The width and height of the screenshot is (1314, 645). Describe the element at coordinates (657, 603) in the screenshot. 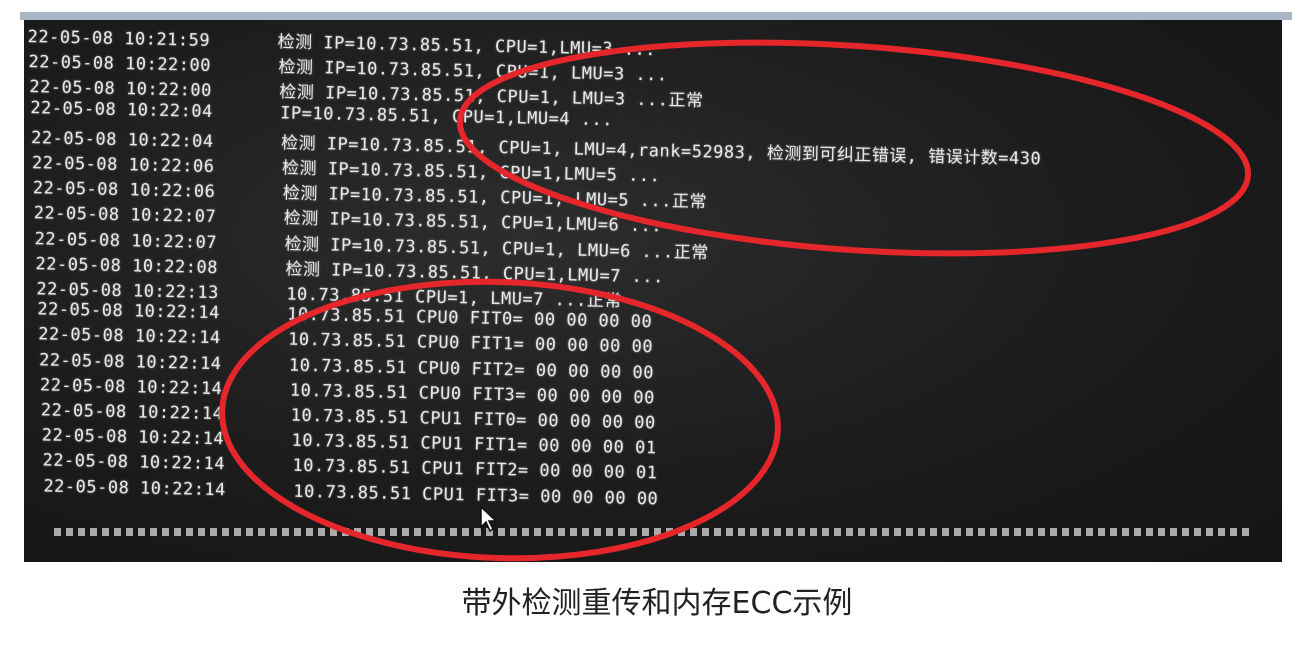

I see `slide-caption: 带外检测重传和内存ECC示例` at that location.